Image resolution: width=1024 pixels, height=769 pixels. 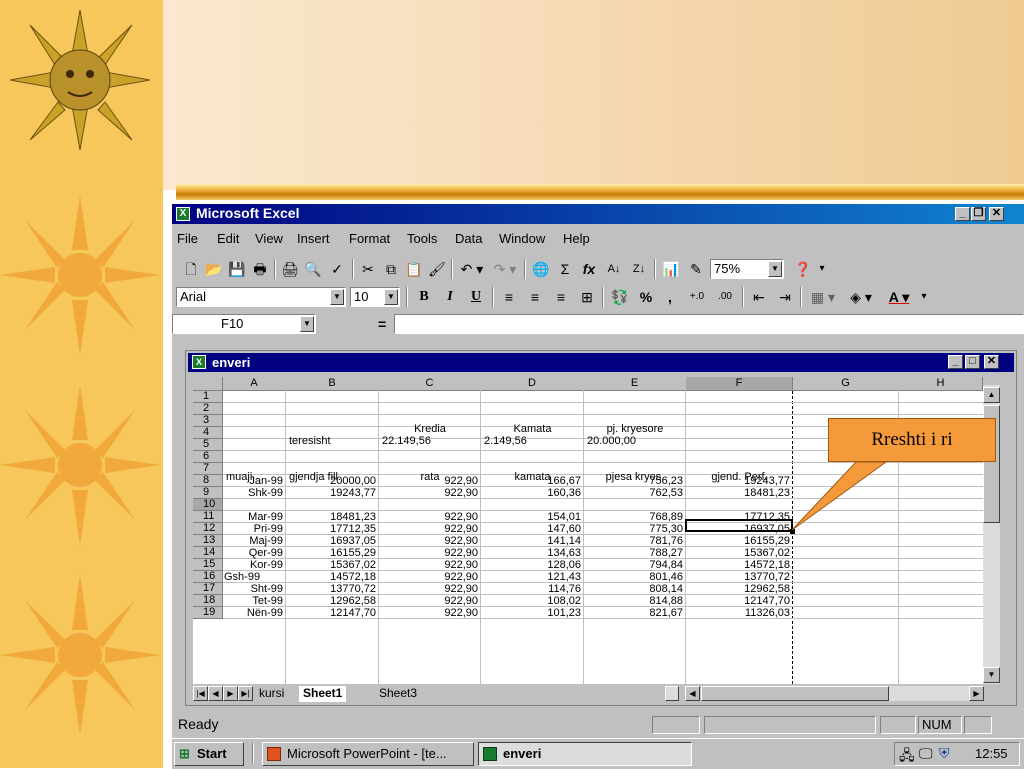 I want to click on tab-split-box, so click(x=672, y=693).